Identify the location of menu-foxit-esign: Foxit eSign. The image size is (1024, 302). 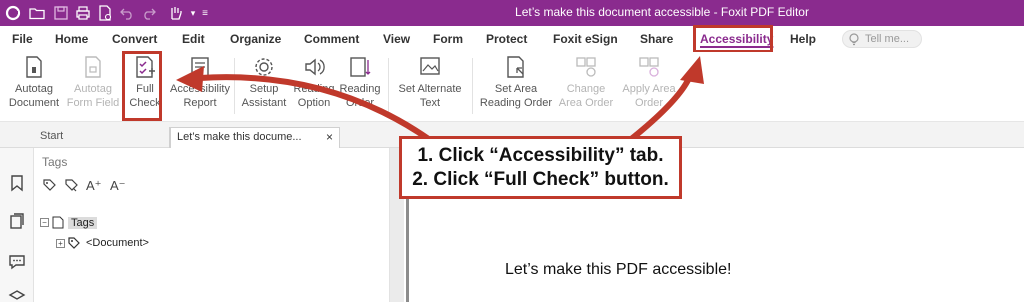
(585, 39).